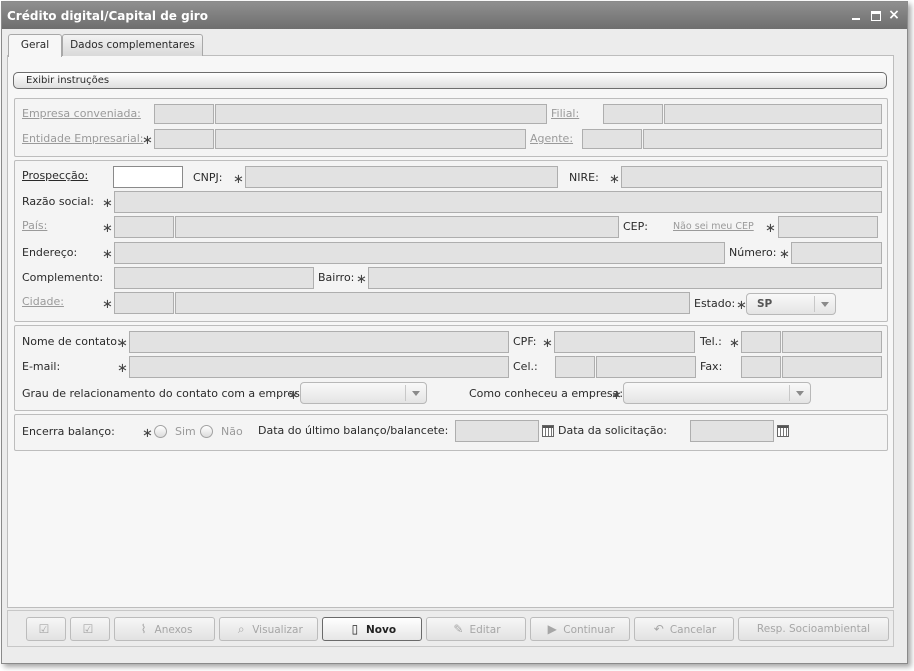  I want to click on check-edit-button-2: ☑, so click(90, 629).